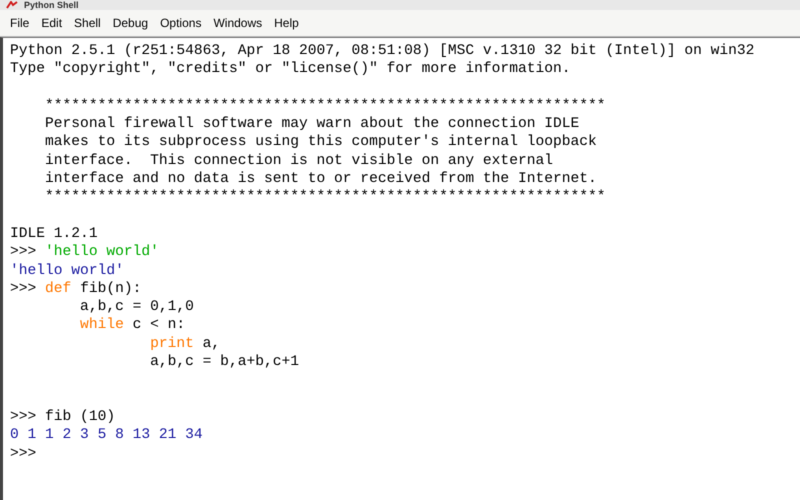 This screenshot has width=800, height=500. Describe the element at coordinates (51, 23) in the screenshot. I see `menu-item: Edit` at that location.